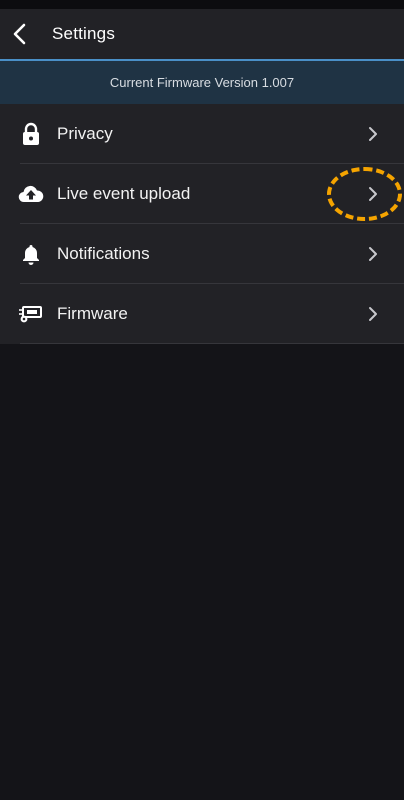 The width and height of the screenshot is (404, 800). What do you see at coordinates (202, 194) in the screenshot?
I see `menu-item-live-event-upload: Live event upload` at bounding box center [202, 194].